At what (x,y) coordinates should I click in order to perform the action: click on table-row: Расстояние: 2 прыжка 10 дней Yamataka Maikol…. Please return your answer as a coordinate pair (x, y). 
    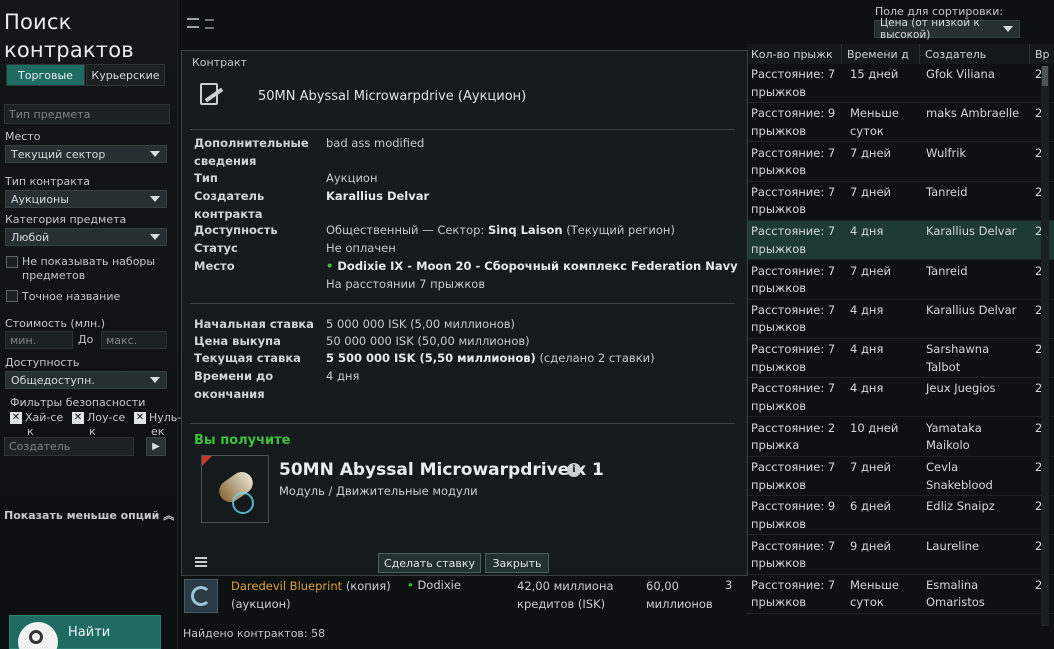
    Looking at the image, I should click on (900, 437).